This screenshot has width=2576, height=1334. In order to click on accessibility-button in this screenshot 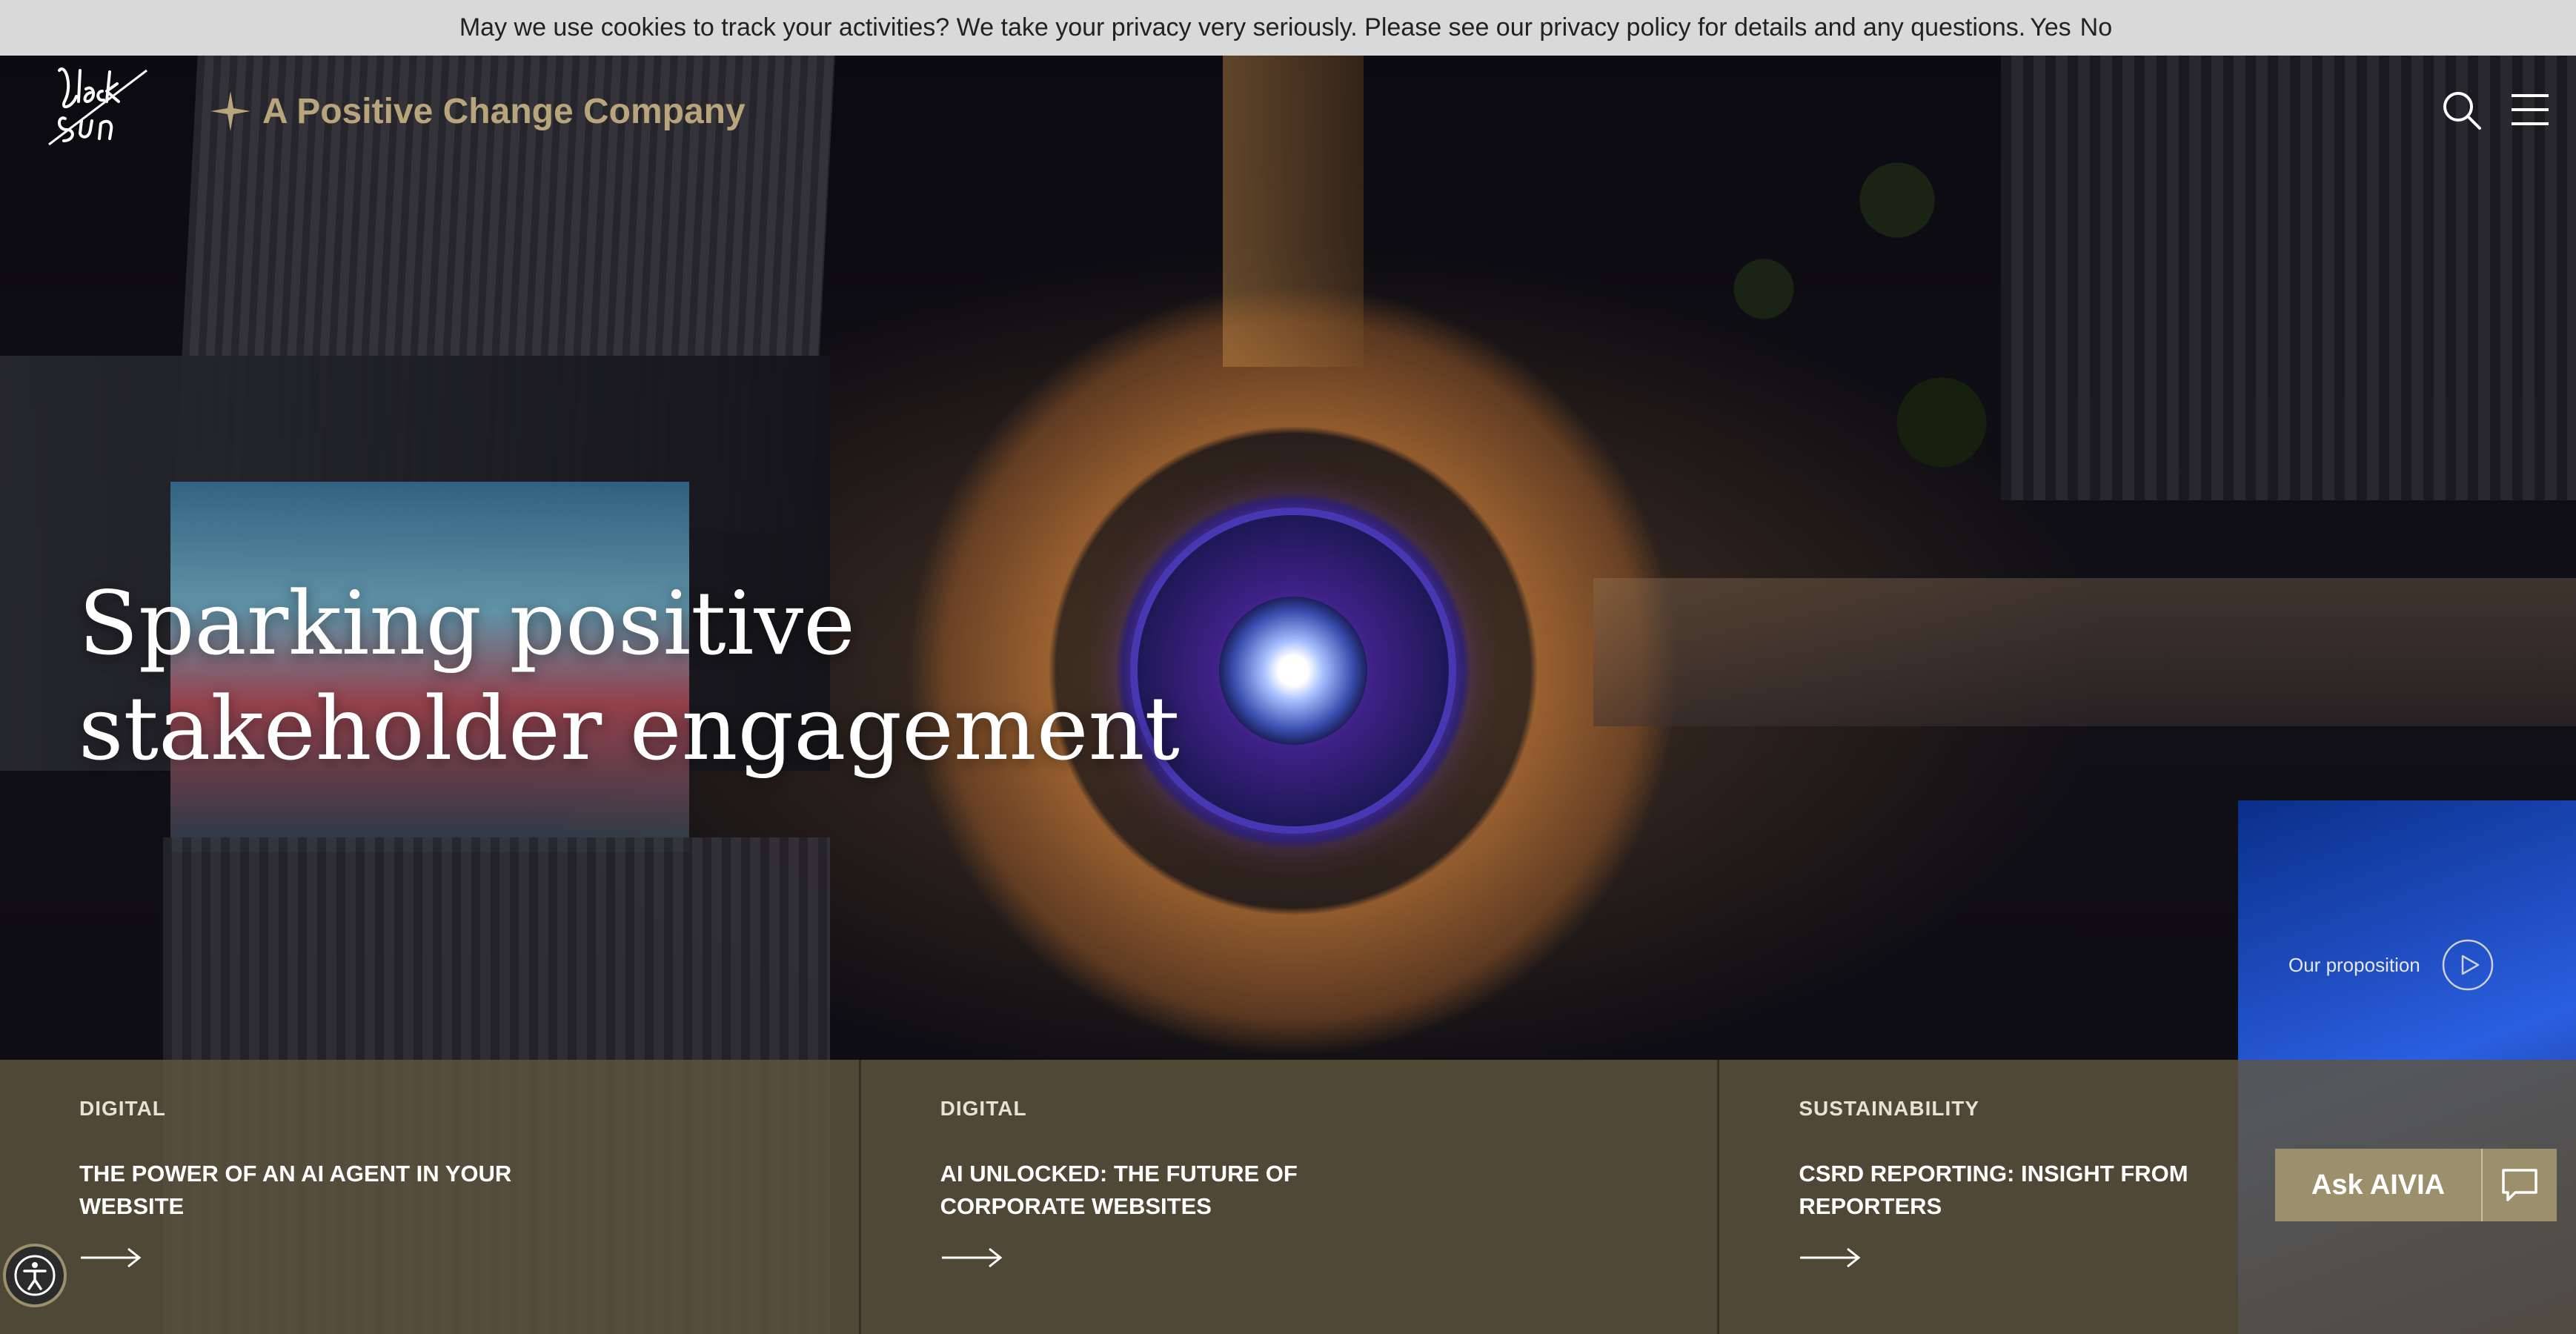, I will do `click(35, 1275)`.